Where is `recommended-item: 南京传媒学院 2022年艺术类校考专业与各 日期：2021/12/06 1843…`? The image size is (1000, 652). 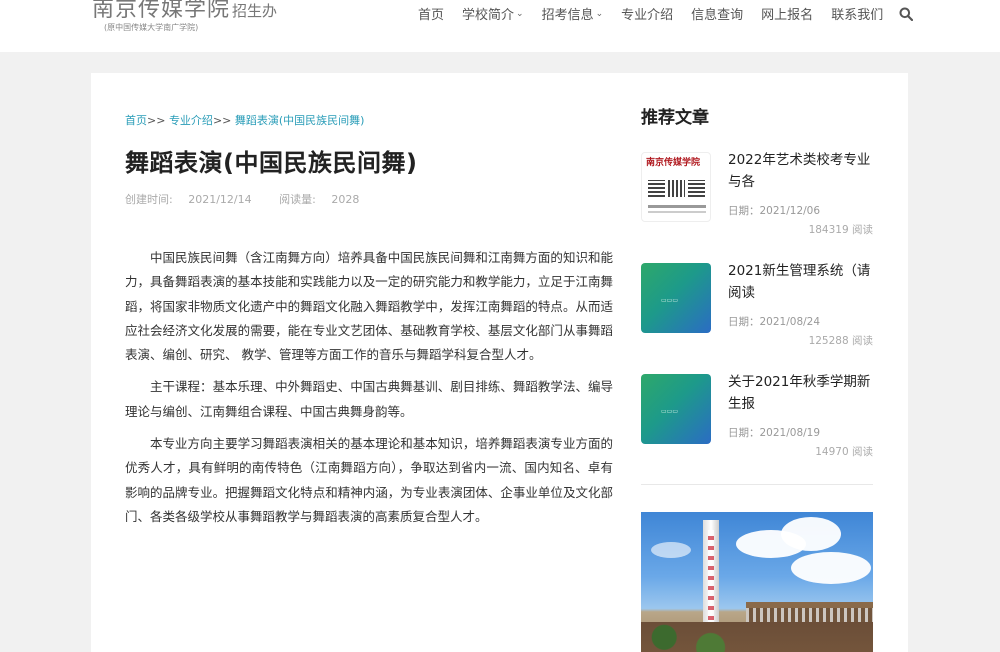 recommended-item: 南京传媒学院 2022年艺术类校考专业与各 日期：2021/12/06 1843… is located at coordinates (757, 207).